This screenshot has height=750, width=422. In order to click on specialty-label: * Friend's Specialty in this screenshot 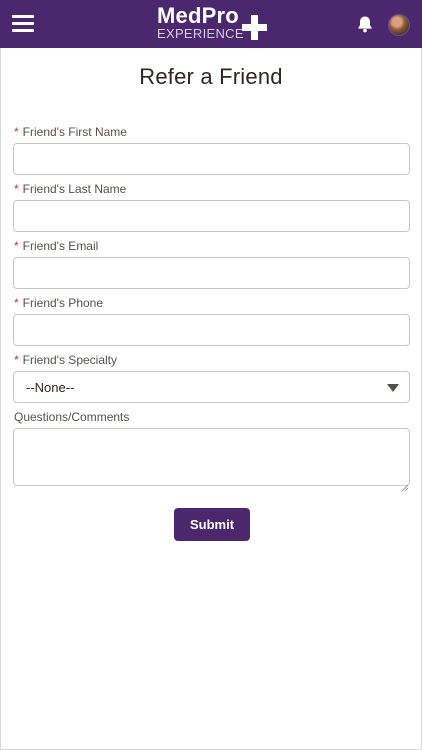, I will do `click(66, 360)`.